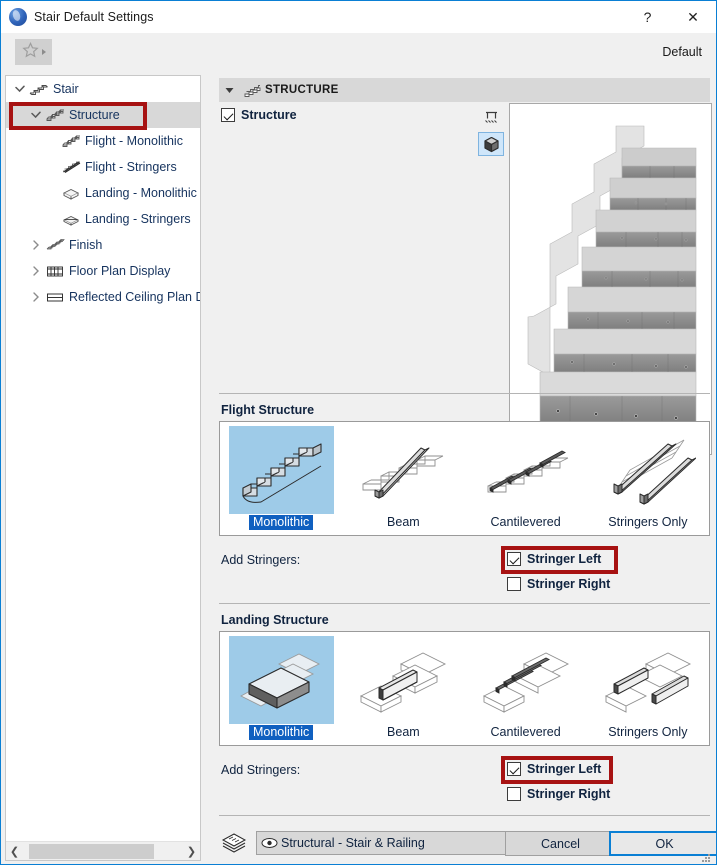  I want to click on dialog-footer: Structural - Stair & Railing Cancel OK, so click(464, 843).